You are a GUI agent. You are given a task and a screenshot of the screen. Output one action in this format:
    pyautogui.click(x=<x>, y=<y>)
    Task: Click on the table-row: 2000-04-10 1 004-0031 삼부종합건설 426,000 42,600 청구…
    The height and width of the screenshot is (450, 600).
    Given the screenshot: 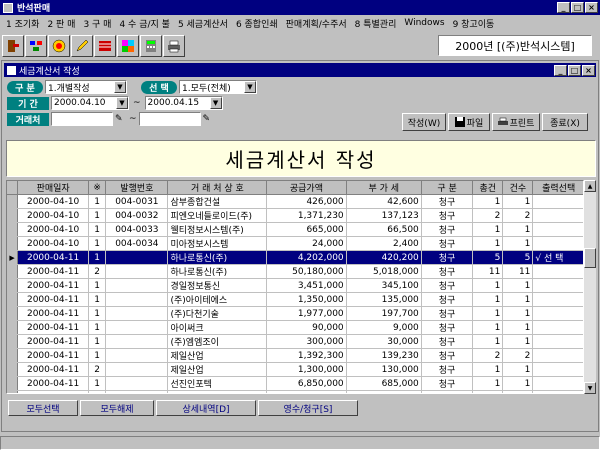 What is the action you would take?
    pyautogui.click(x=295, y=201)
    